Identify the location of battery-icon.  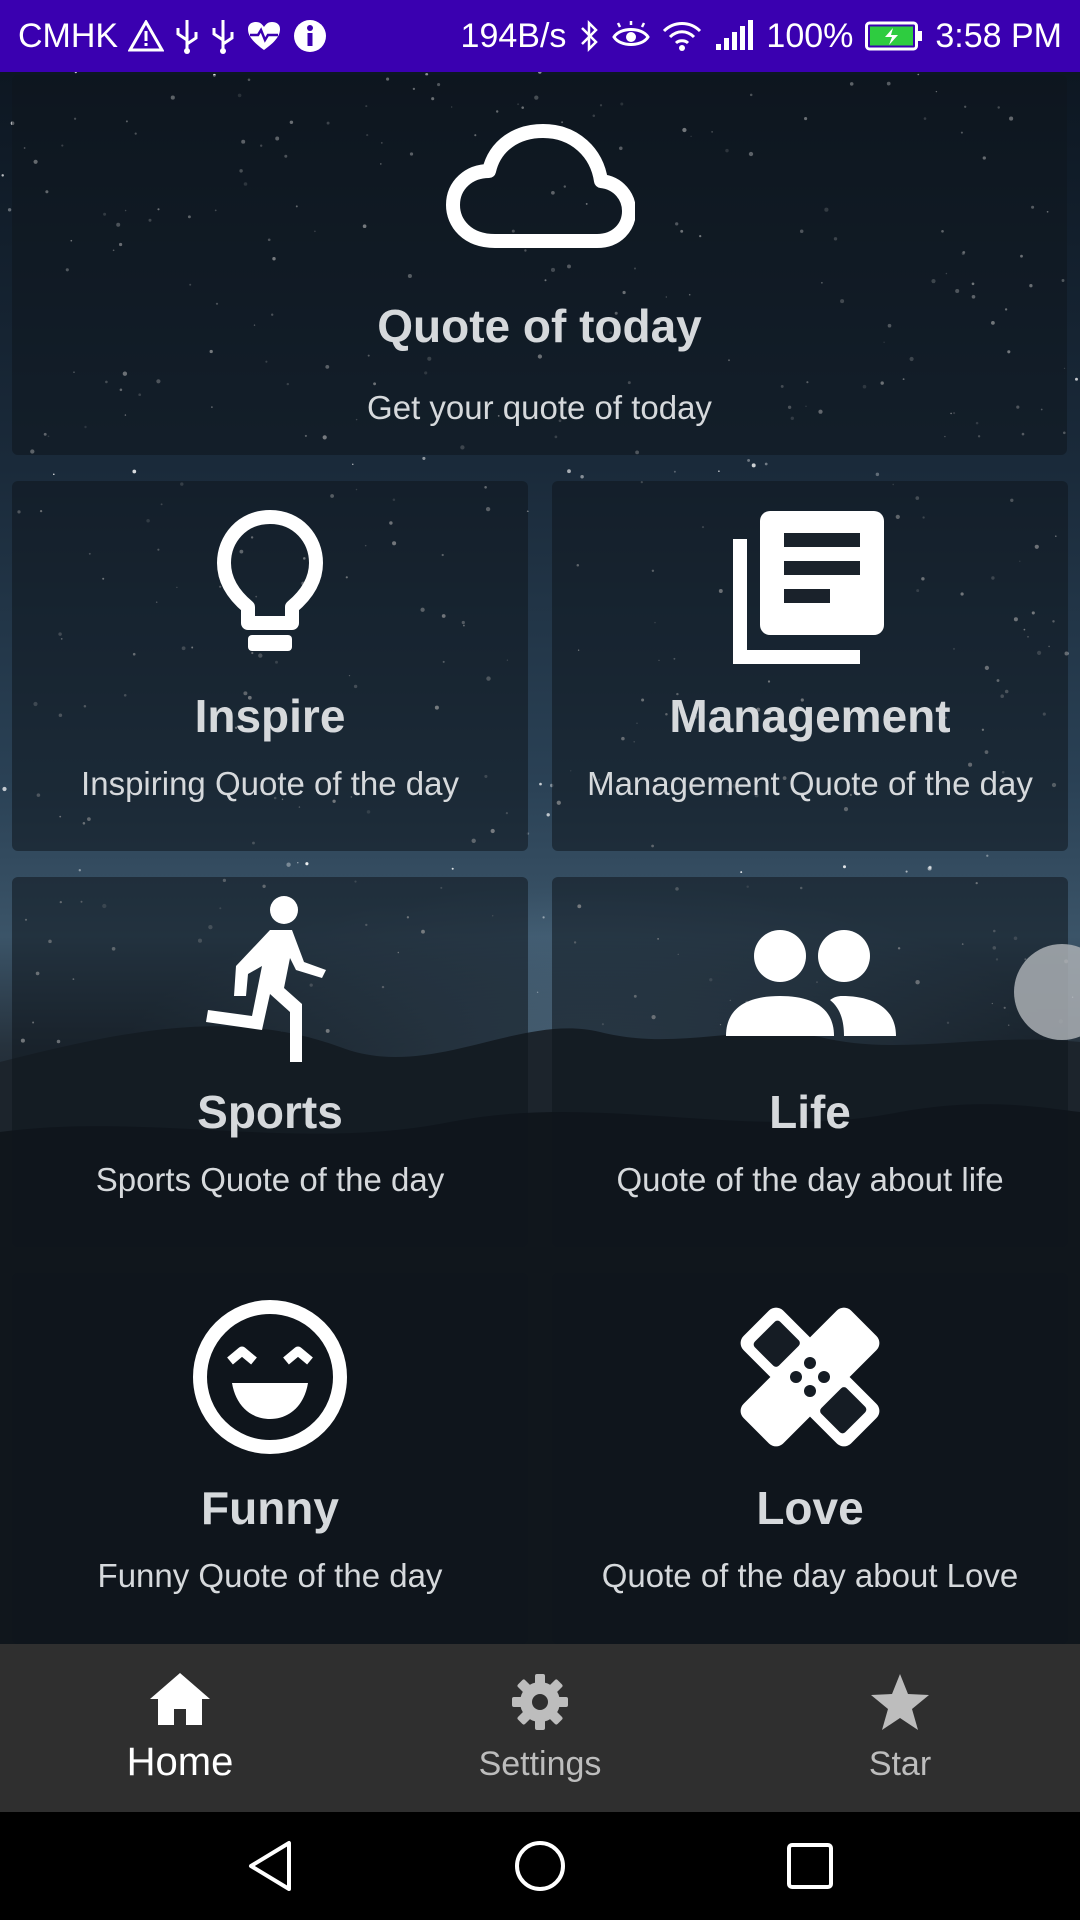
(894, 36).